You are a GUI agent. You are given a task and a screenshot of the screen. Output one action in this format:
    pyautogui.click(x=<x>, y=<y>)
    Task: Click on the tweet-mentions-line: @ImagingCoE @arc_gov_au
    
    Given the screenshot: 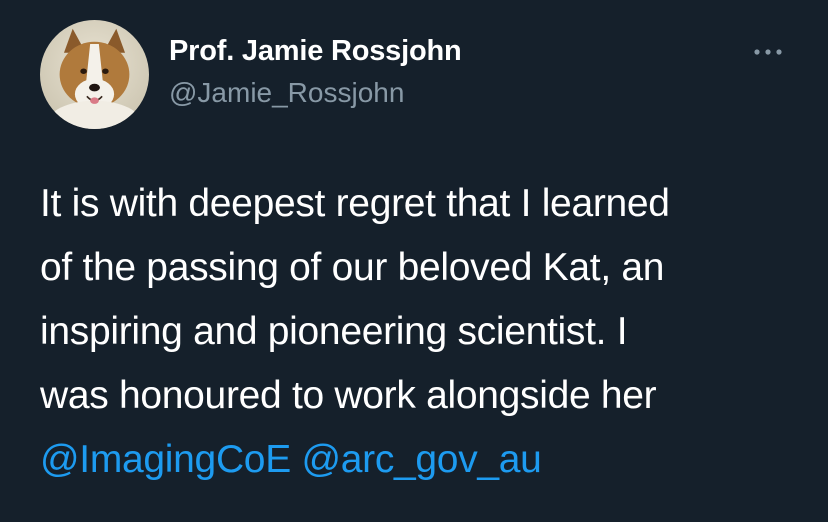 What is the action you would take?
    pyautogui.click(x=420, y=460)
    